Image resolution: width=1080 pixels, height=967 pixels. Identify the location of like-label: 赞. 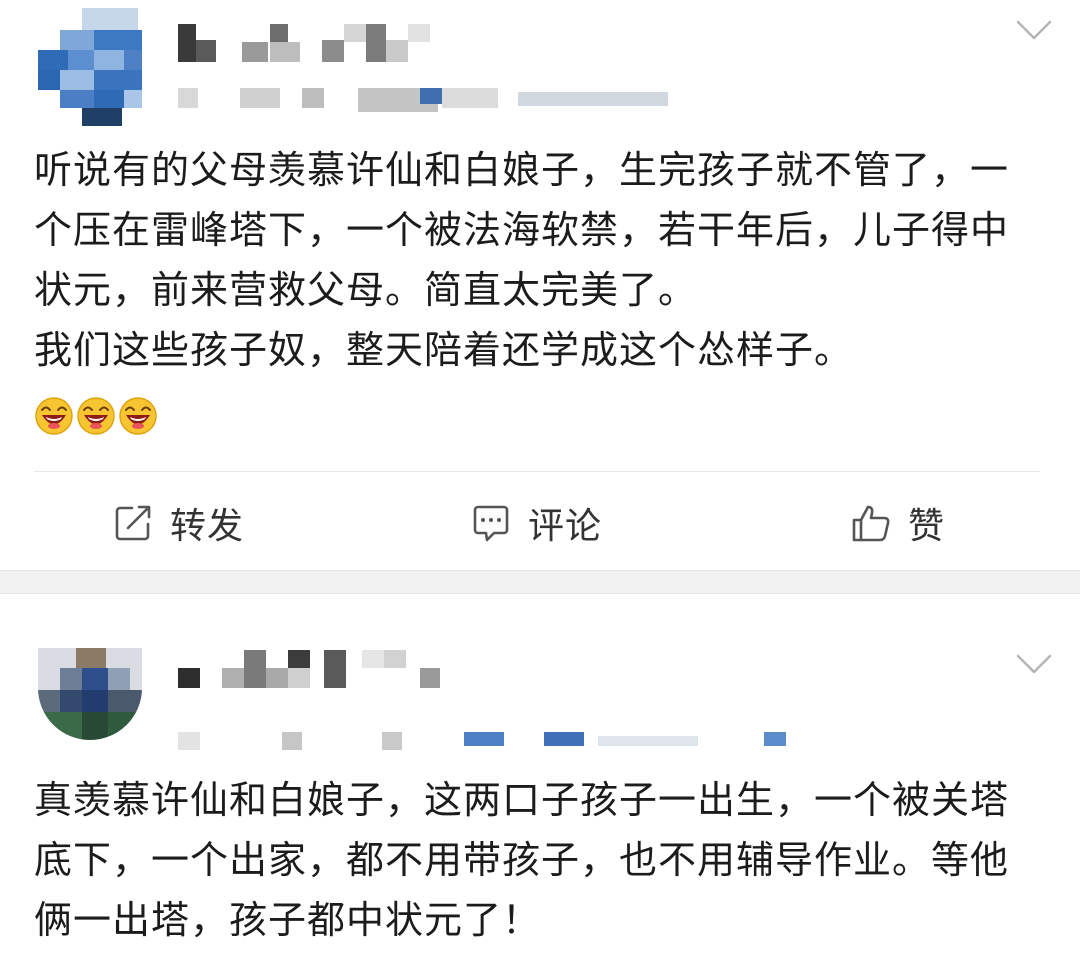
(927, 526).